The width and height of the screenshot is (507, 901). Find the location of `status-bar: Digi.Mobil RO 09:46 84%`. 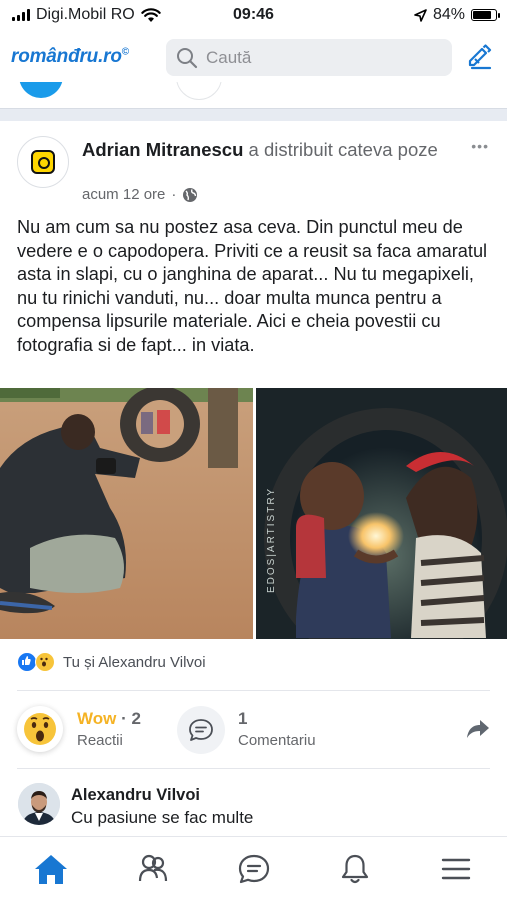

status-bar: Digi.Mobil RO 09:46 84% is located at coordinates (253, 15).